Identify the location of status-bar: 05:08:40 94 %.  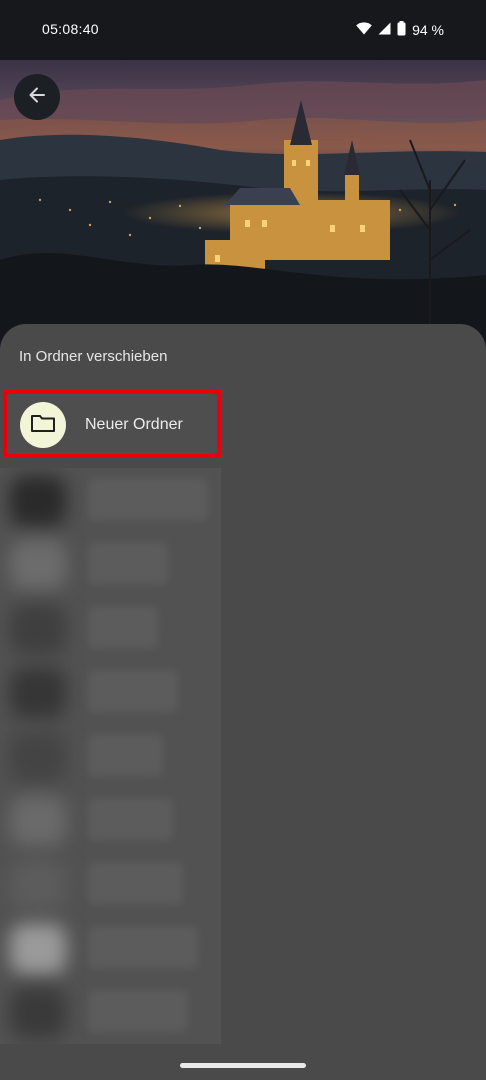
(243, 30).